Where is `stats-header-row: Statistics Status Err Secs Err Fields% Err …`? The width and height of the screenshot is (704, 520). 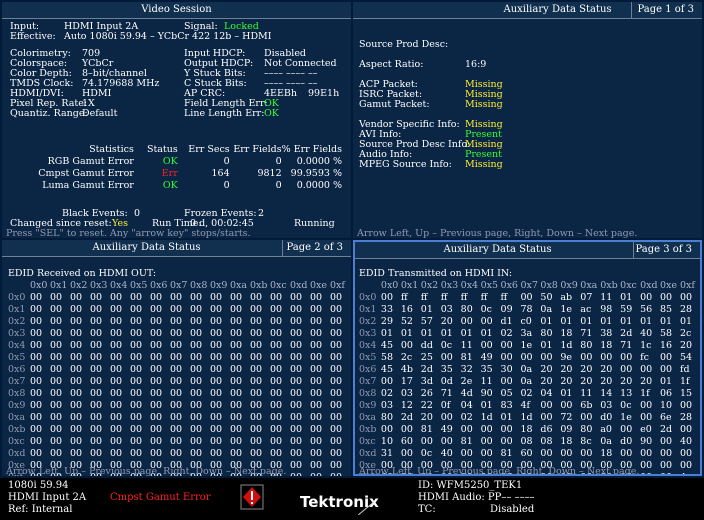 stats-header-row: Statistics Status Err Secs Err Fields% Err … is located at coordinates (182, 150).